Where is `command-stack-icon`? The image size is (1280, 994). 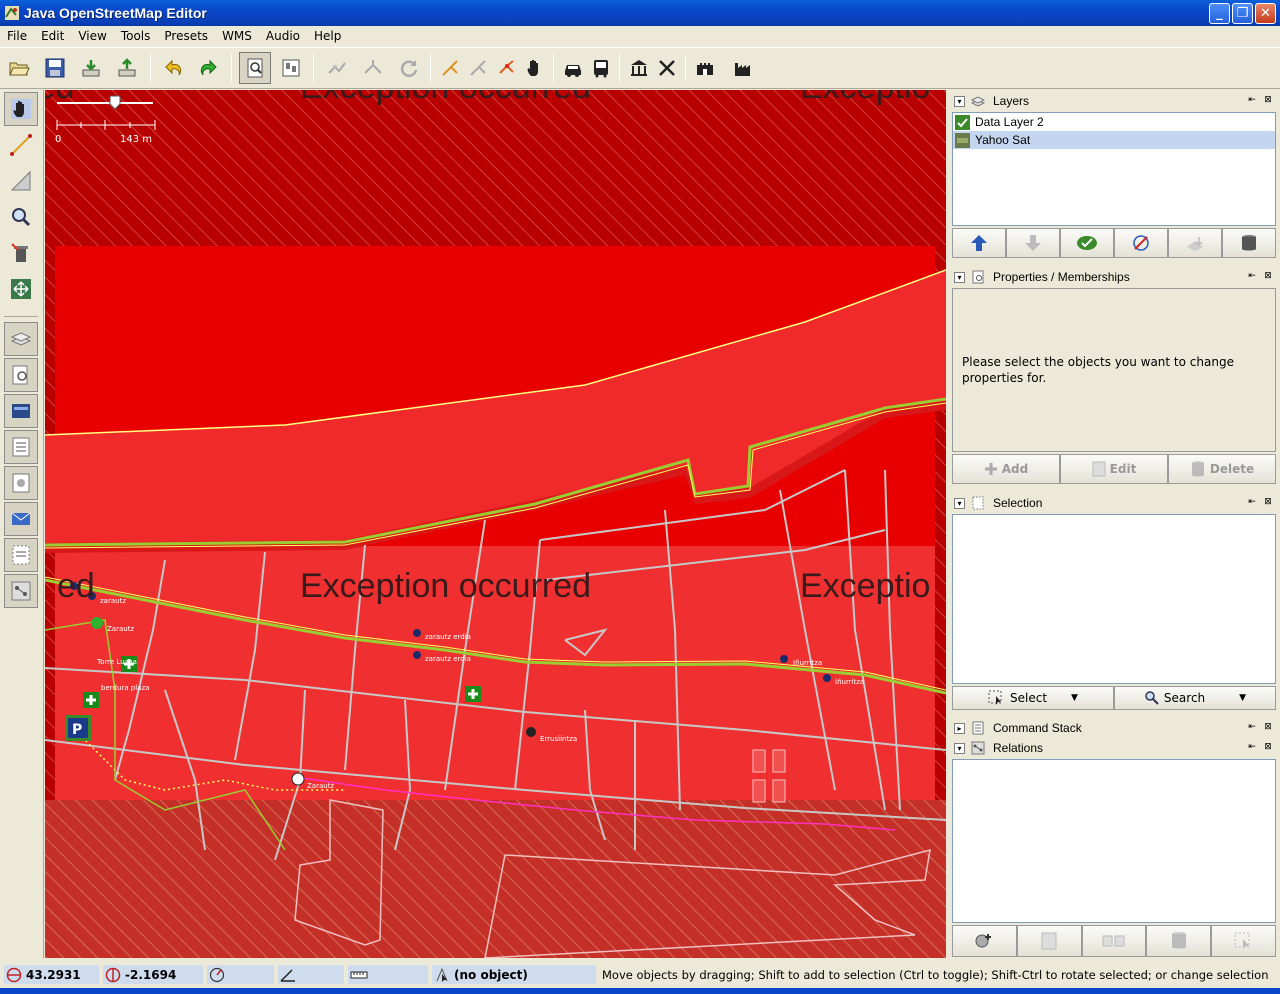 command-stack-icon is located at coordinates (978, 728).